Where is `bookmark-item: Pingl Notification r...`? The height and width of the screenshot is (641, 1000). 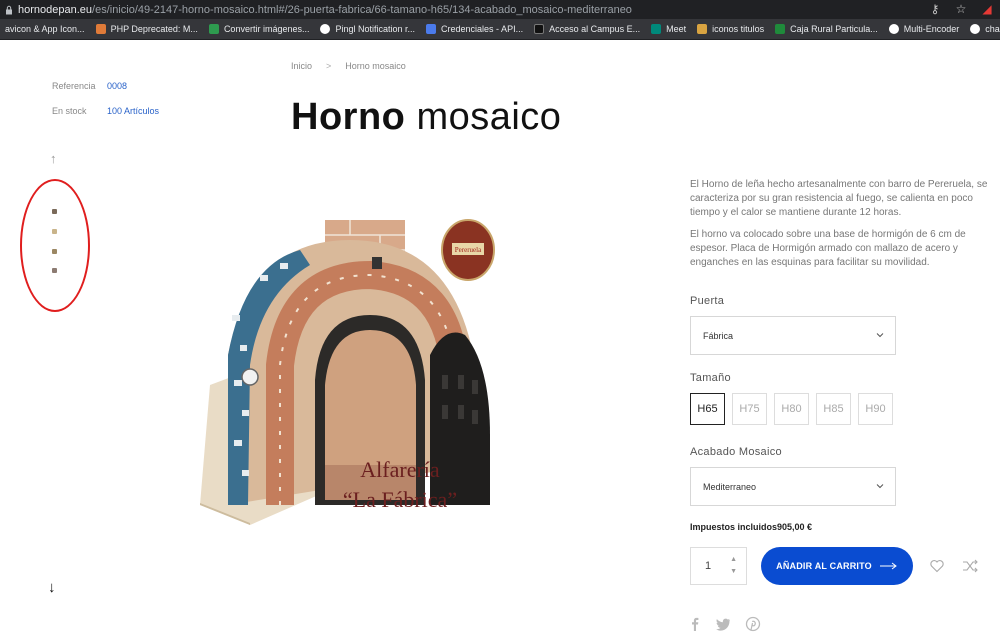 bookmark-item: Pingl Notification r... is located at coordinates (367, 29).